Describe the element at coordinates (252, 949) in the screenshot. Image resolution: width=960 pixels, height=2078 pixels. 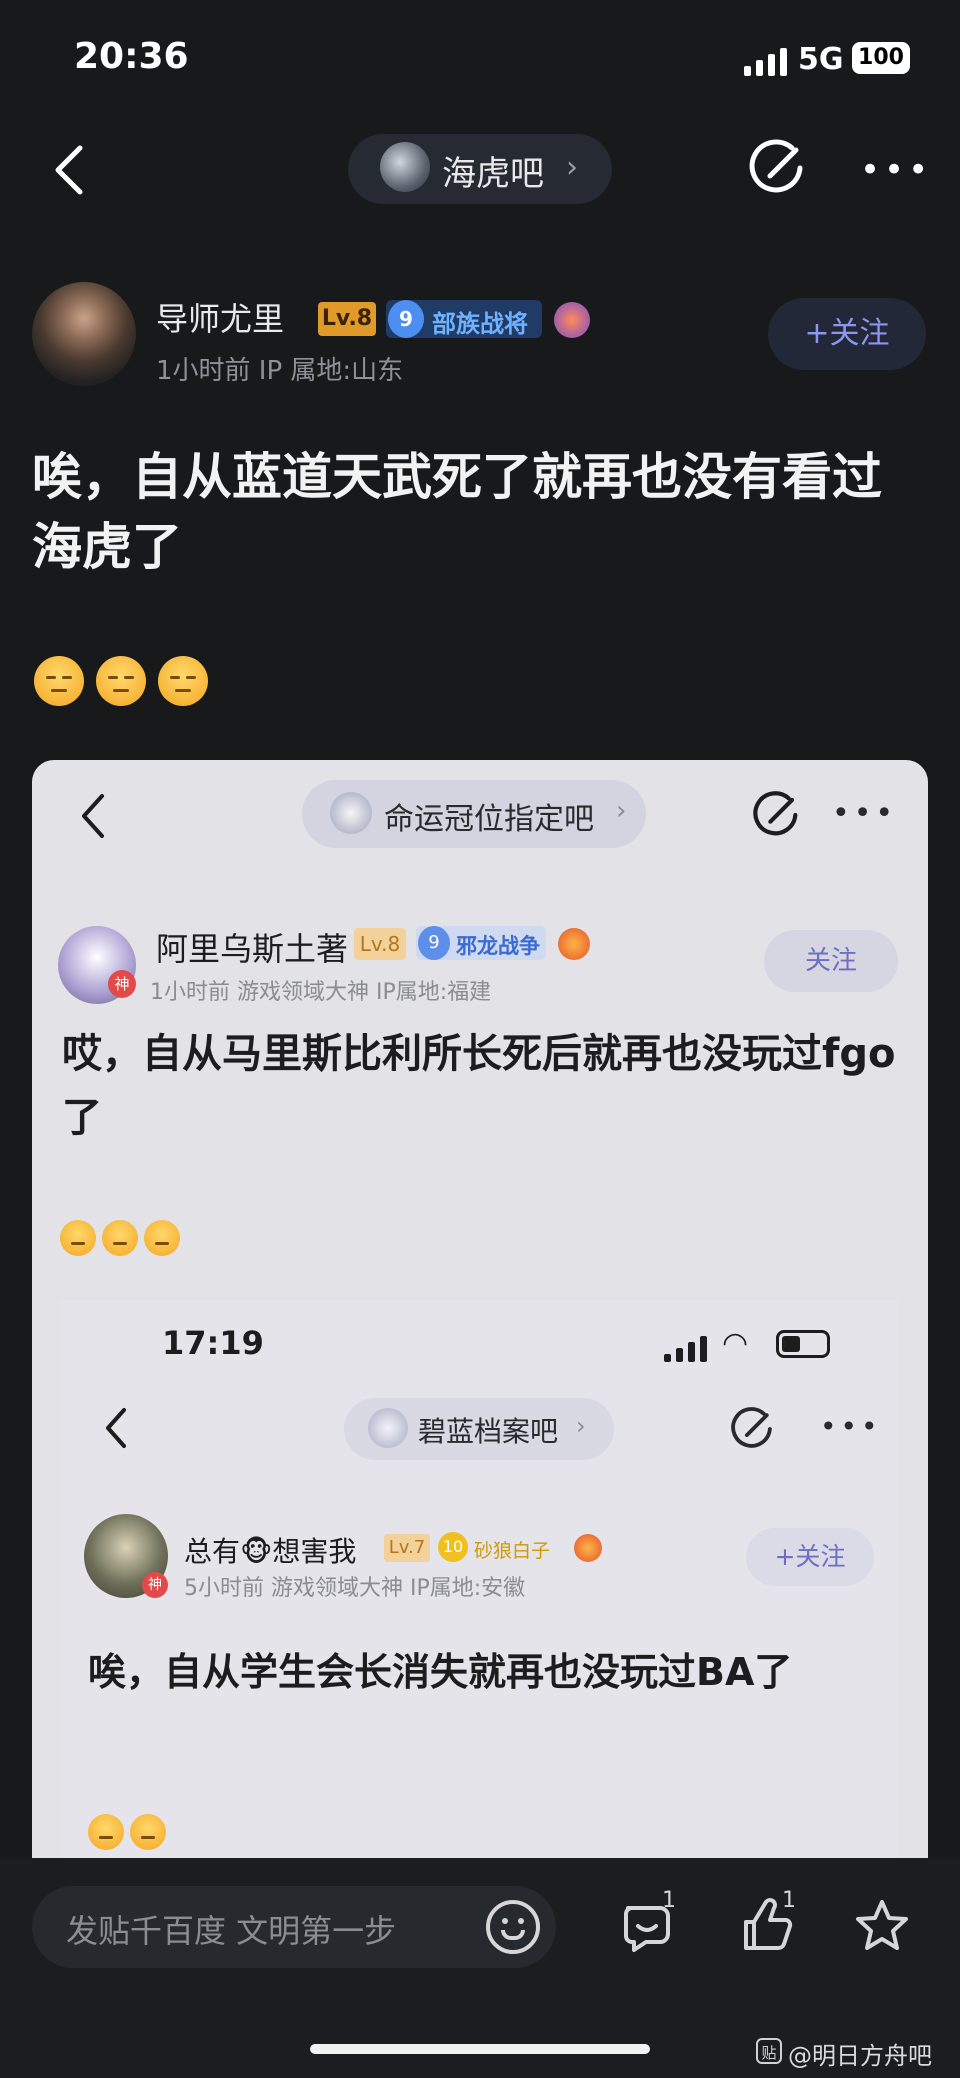
I see `author-name: 阿里乌斯土著` at that location.